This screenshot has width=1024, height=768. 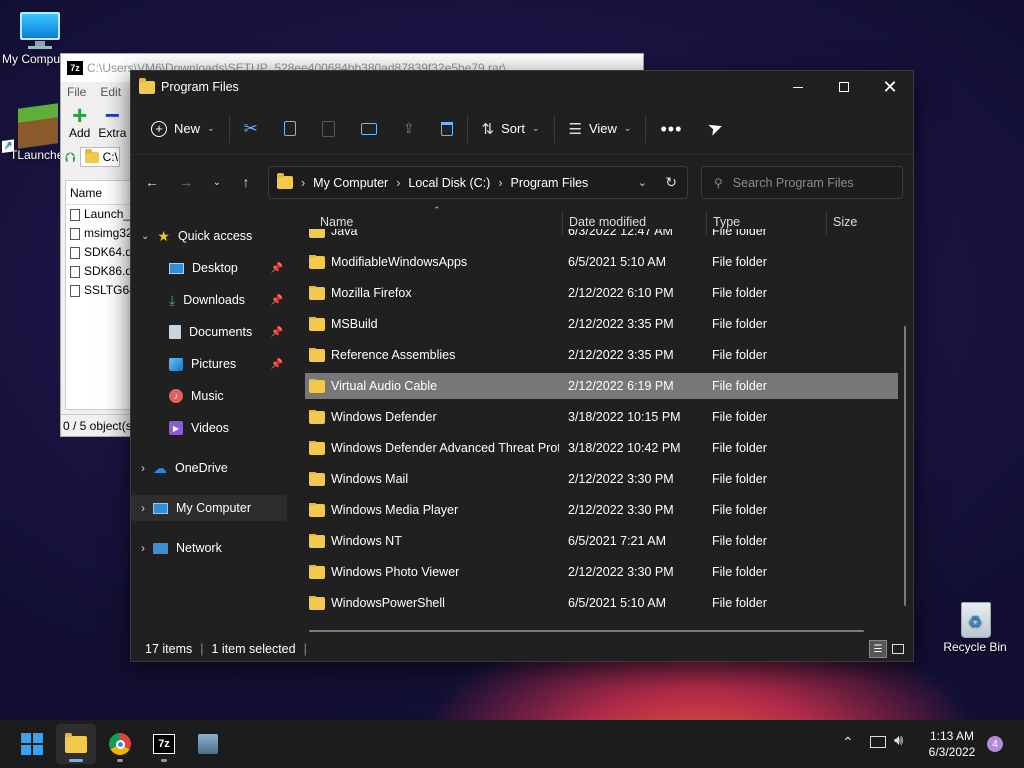 I want to click on clock: 1:13 AM 6/3/2022, so click(x=952, y=744).